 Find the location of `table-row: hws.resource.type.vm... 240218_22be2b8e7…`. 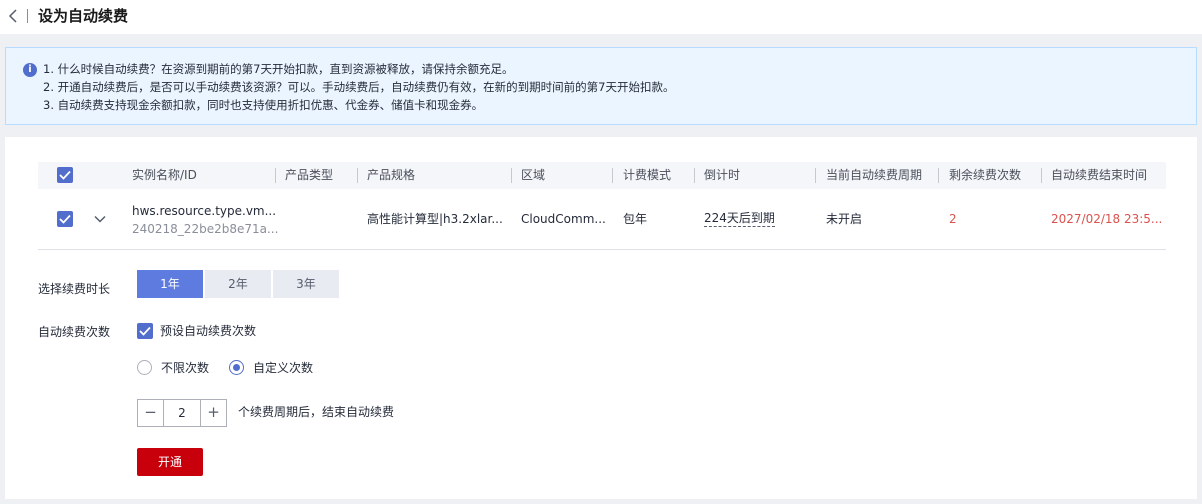

table-row: hws.resource.type.vm... 240218_22be2b8e7… is located at coordinates (602, 219).